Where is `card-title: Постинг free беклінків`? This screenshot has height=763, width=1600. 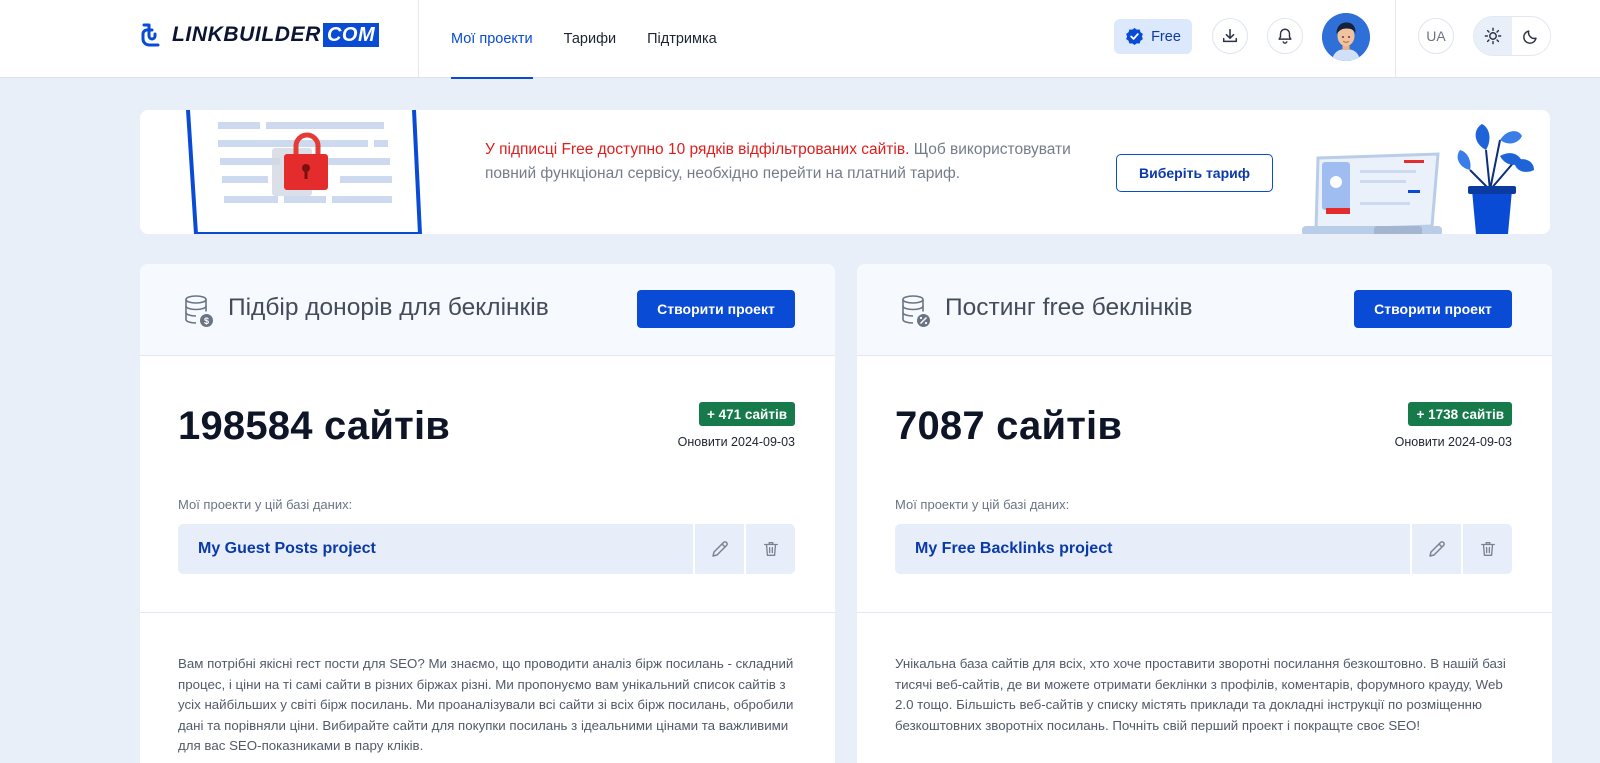
card-title: Постинг free беклінків is located at coordinates (1069, 307).